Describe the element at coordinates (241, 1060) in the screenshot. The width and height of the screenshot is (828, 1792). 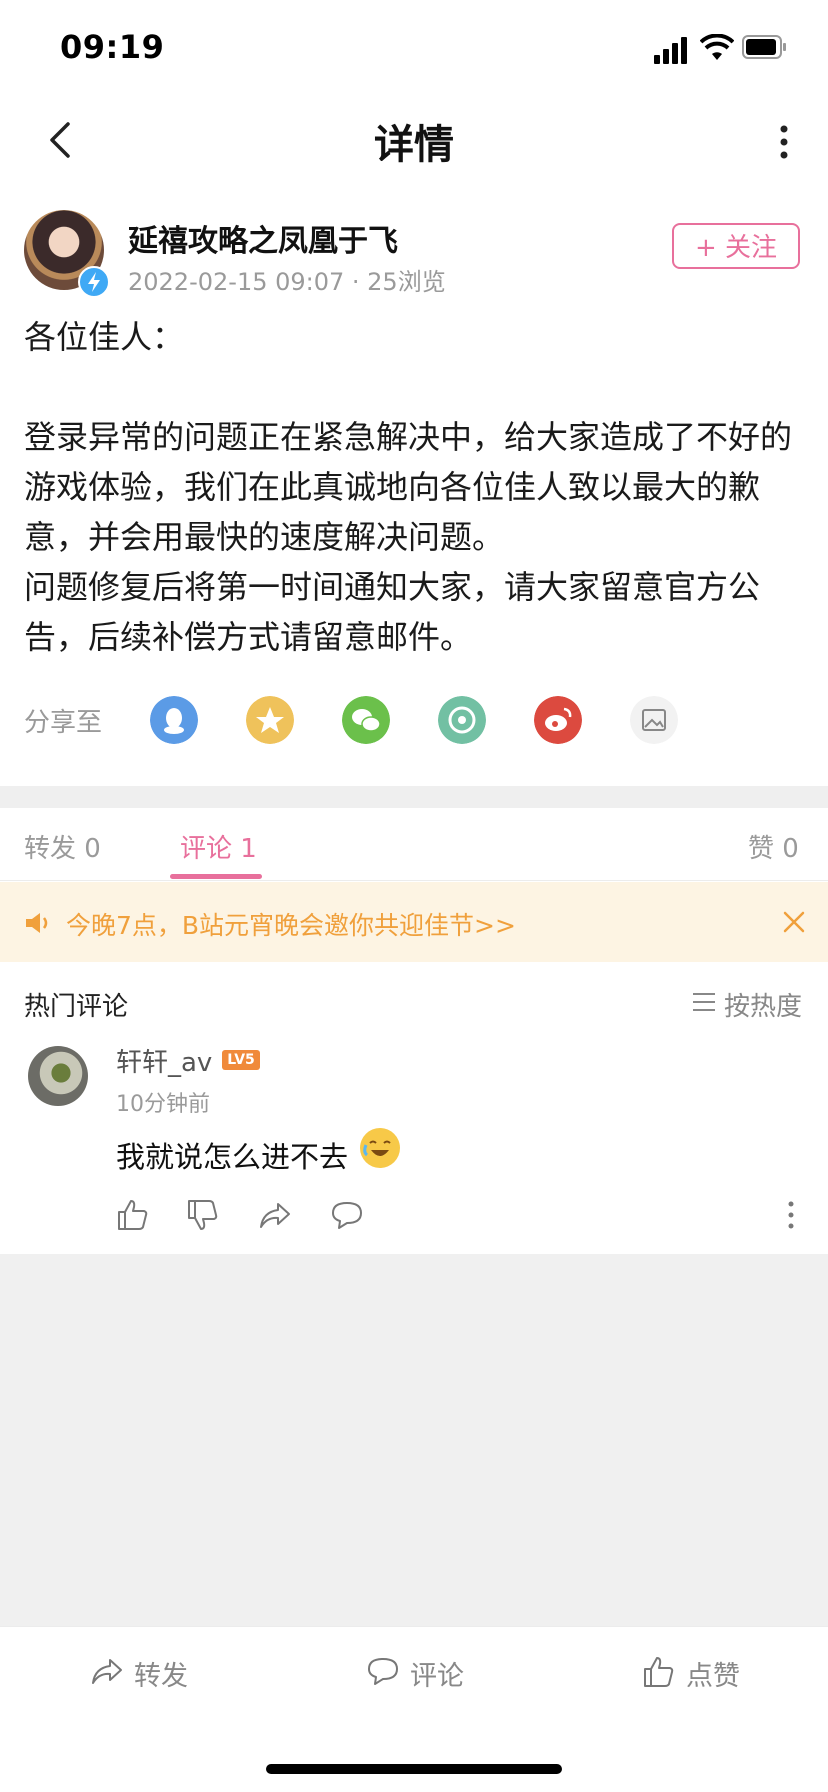
I see `level-badge: LV5` at that location.